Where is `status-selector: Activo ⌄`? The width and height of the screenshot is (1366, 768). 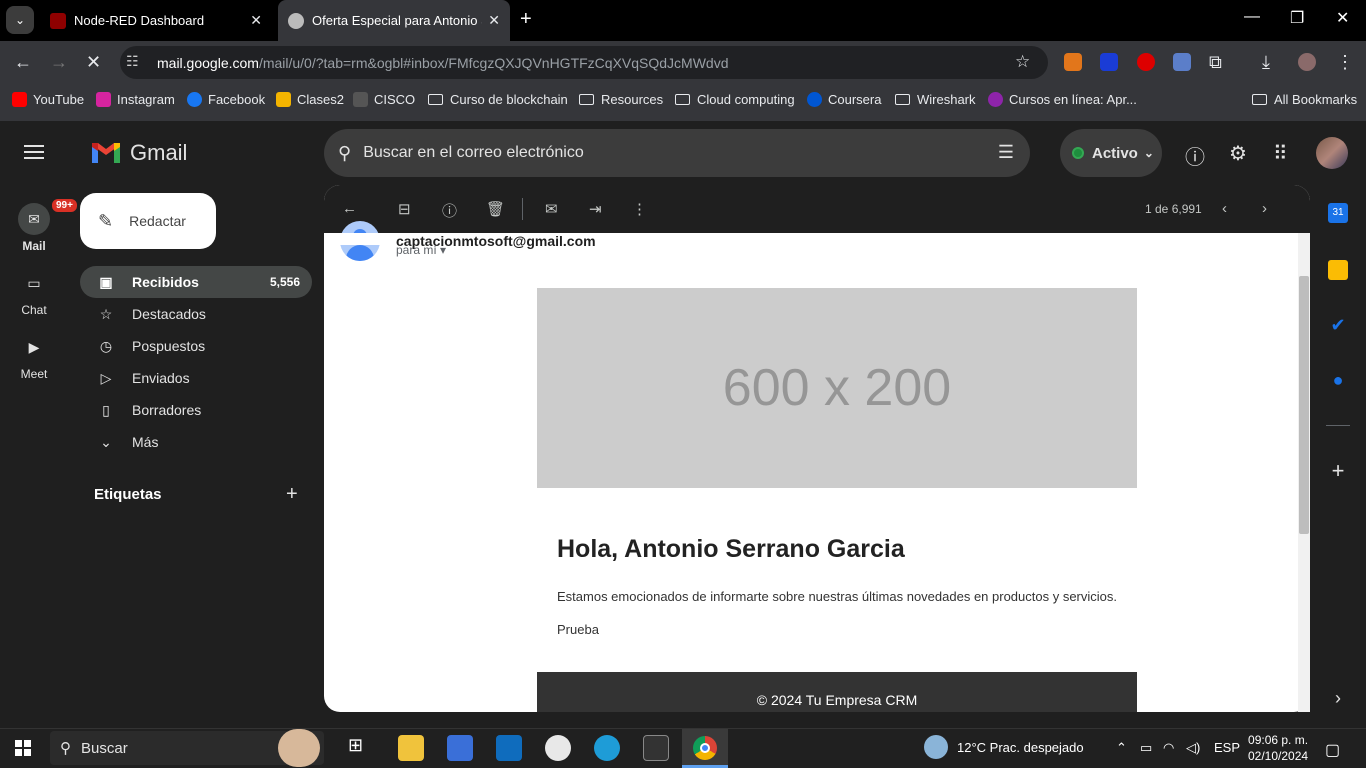
status-selector: Activo ⌄ is located at coordinates (1111, 153).